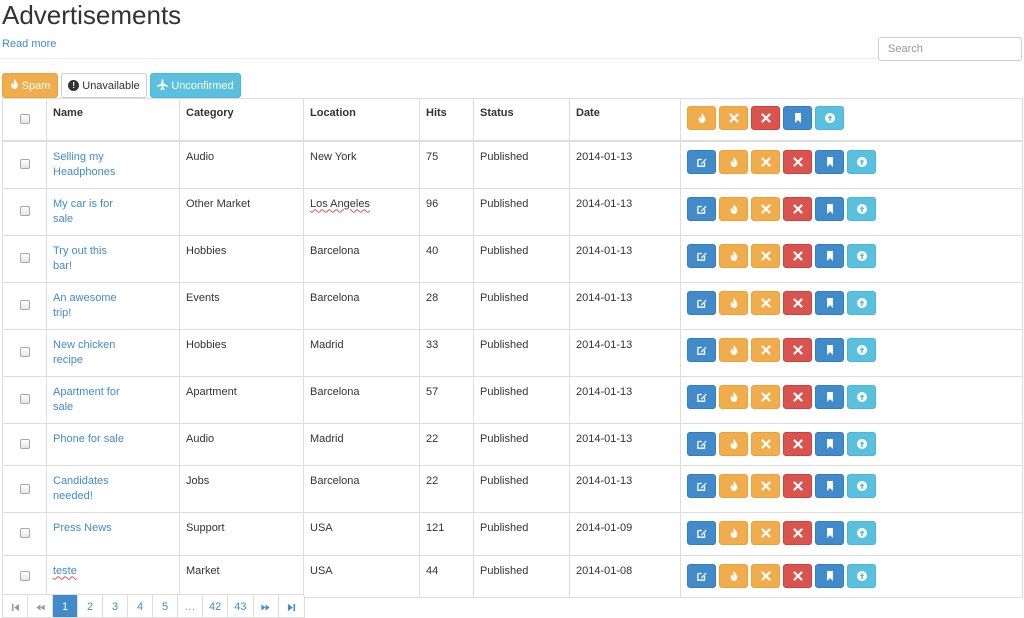 The image size is (1024, 618). Describe the element at coordinates (65, 606) in the screenshot. I see `page-1-button: 1` at that location.